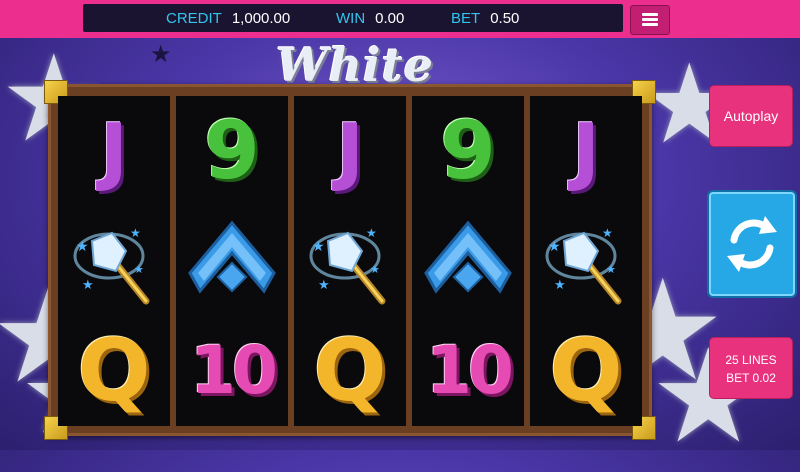 The image size is (800, 472). What do you see at coordinates (390, 18) in the screenshot?
I see `win-value: 0.00` at bounding box center [390, 18].